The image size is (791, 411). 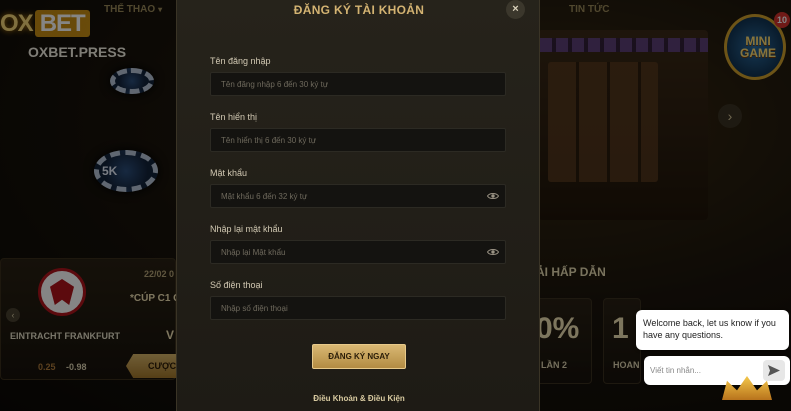 I want to click on send-button, so click(x=774, y=370).